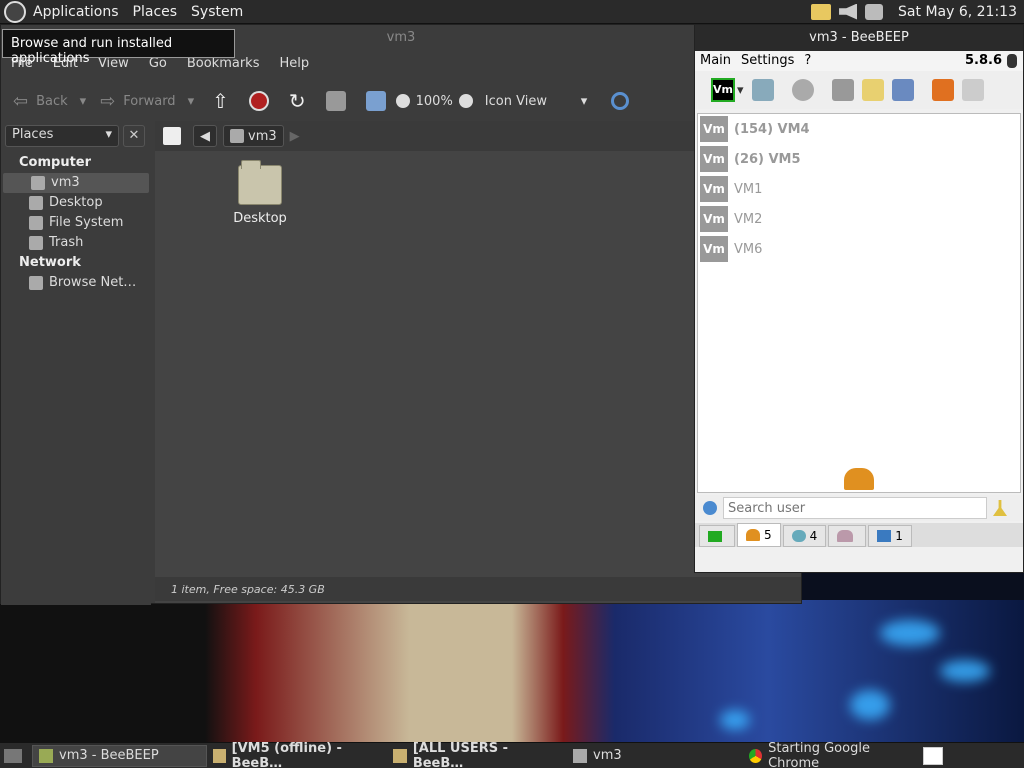 This screenshot has width=1024, height=768. I want to click on sidebar-item-vm3: vm3, so click(76, 183).